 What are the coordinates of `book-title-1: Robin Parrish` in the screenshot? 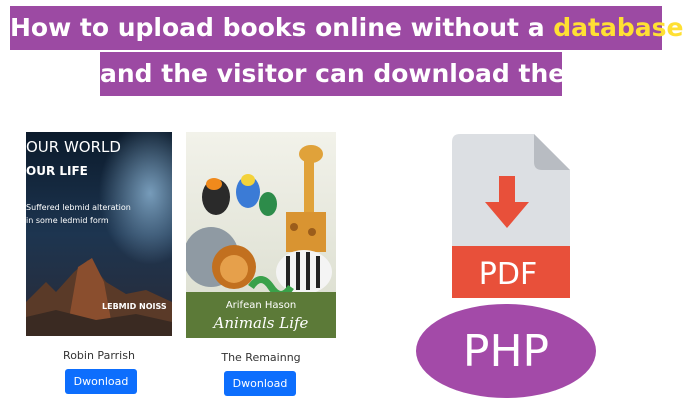 It's located at (99, 355).